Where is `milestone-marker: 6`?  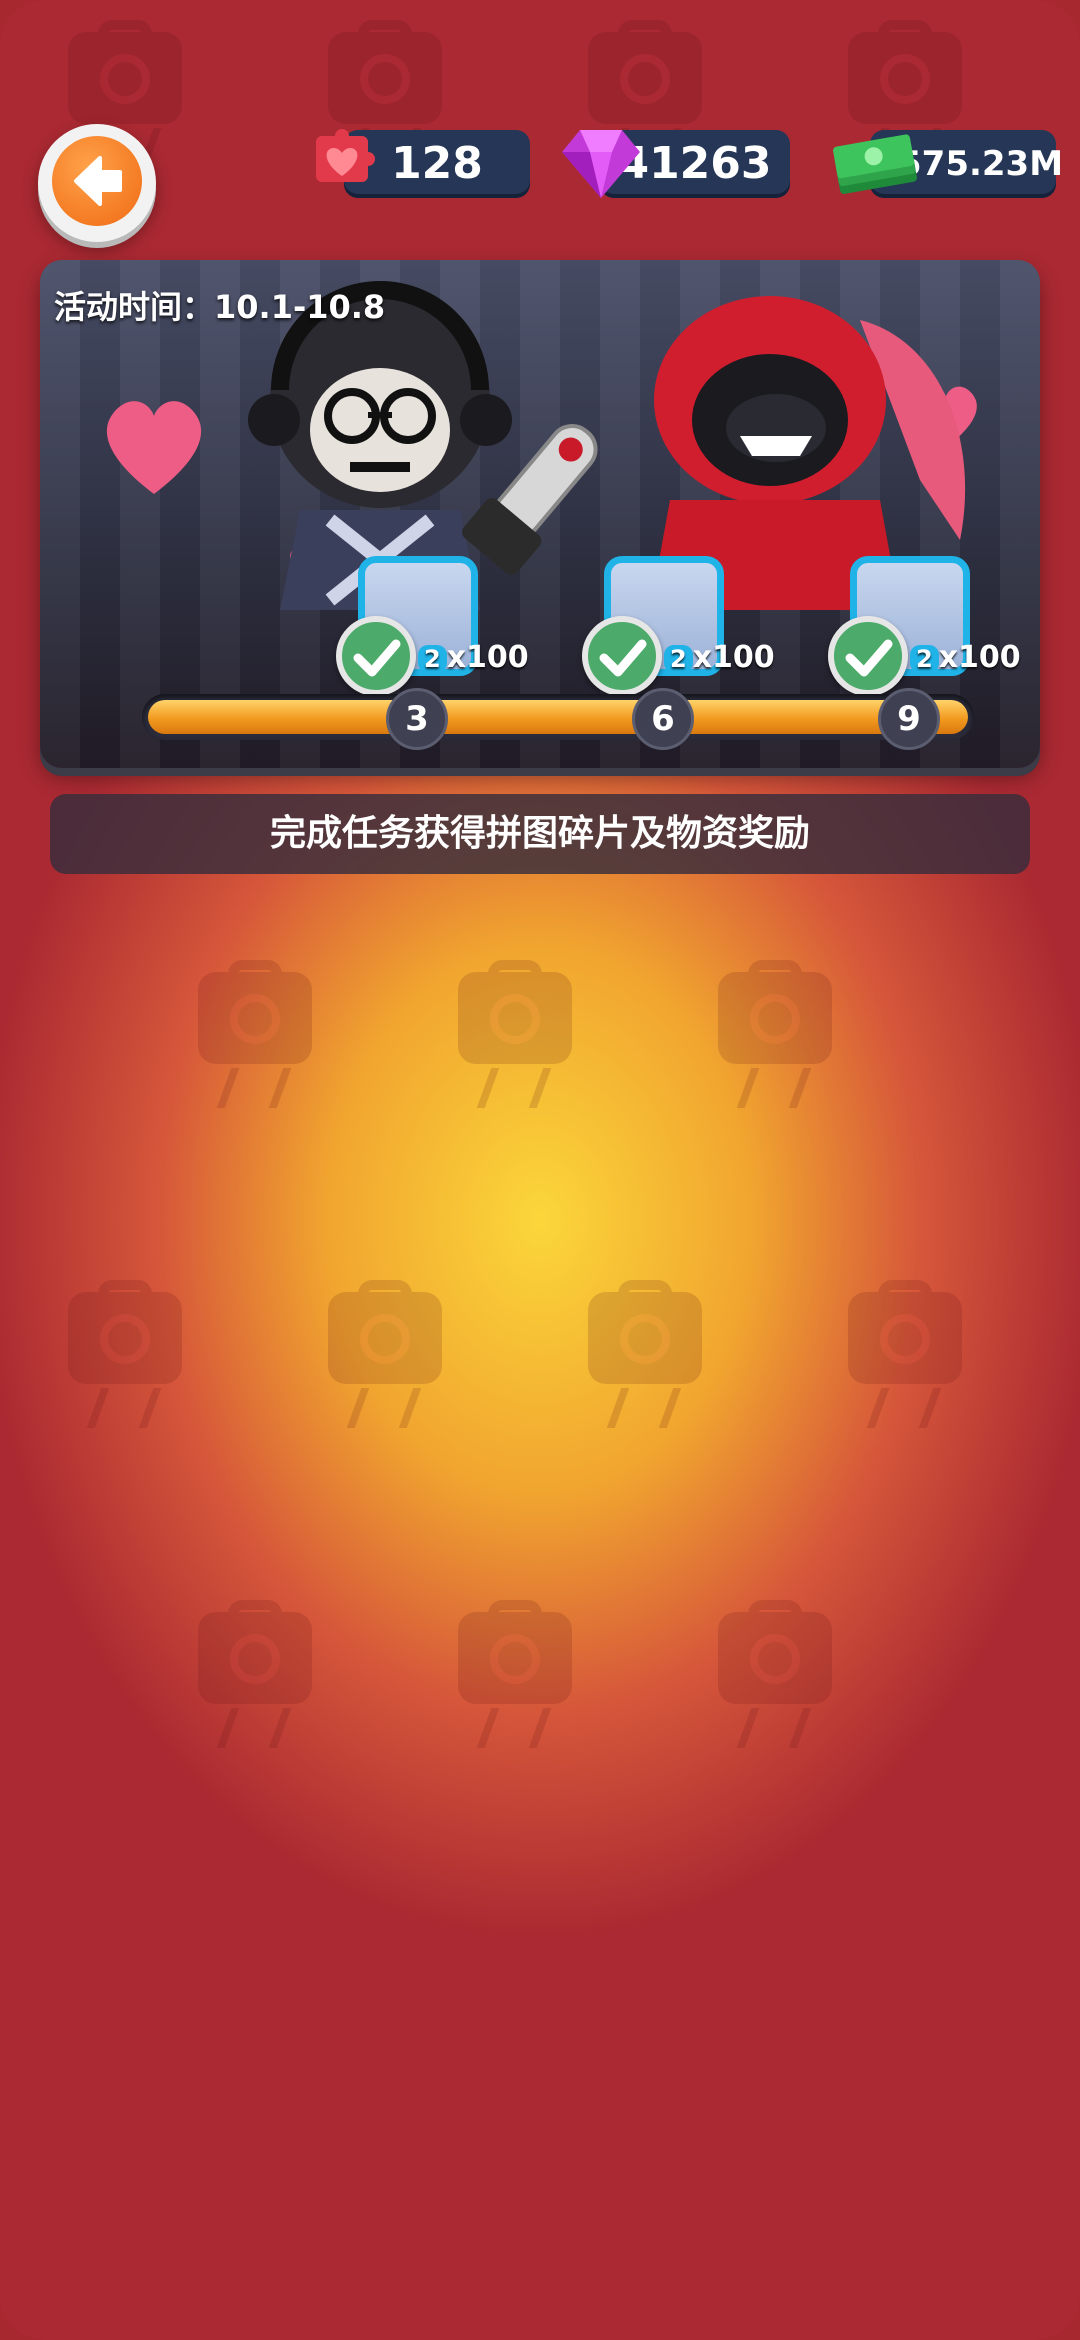
milestone-marker: 6 is located at coordinates (663, 719).